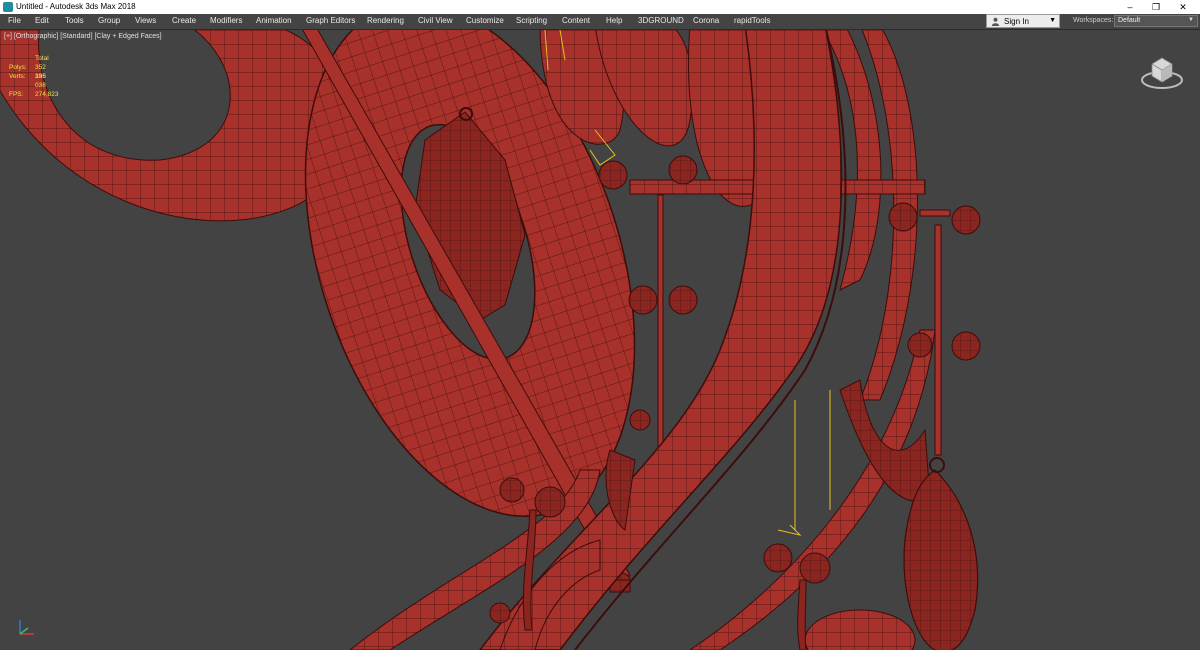 This screenshot has height=650, width=1200. I want to click on workspaces-label: Workspaces:, so click(1093, 20).